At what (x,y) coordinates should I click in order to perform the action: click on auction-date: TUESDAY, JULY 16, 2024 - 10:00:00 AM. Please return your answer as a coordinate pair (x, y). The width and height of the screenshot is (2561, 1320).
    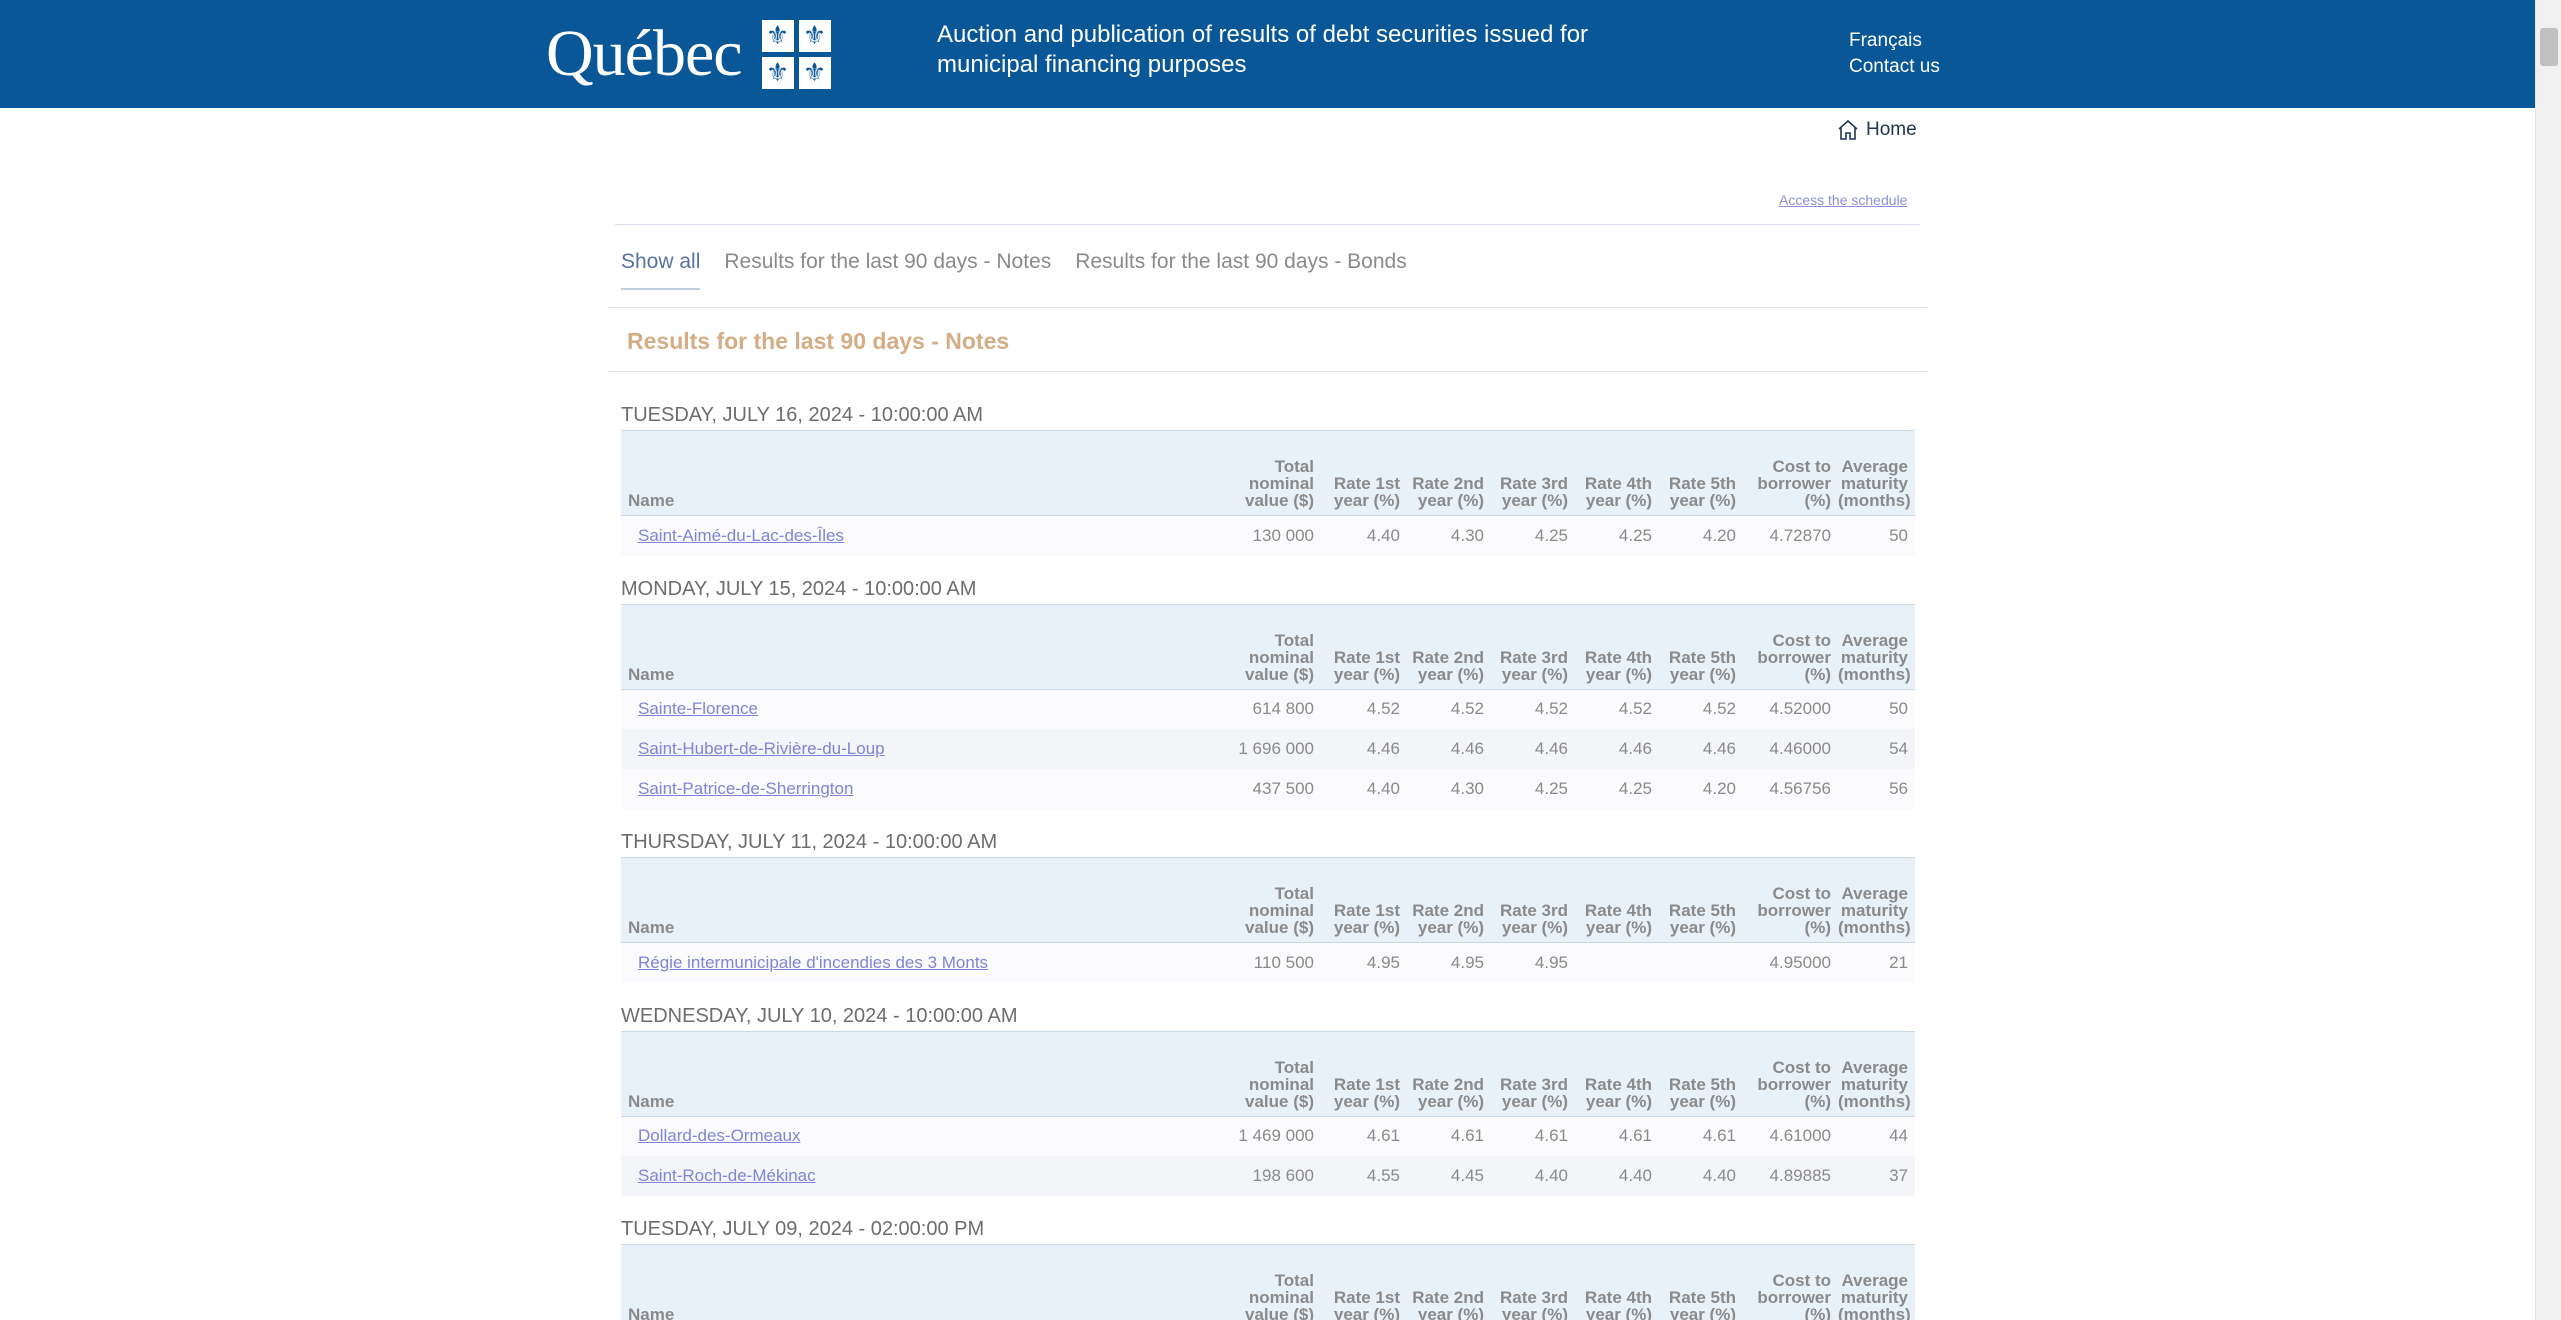
    Looking at the image, I should click on (802, 415).